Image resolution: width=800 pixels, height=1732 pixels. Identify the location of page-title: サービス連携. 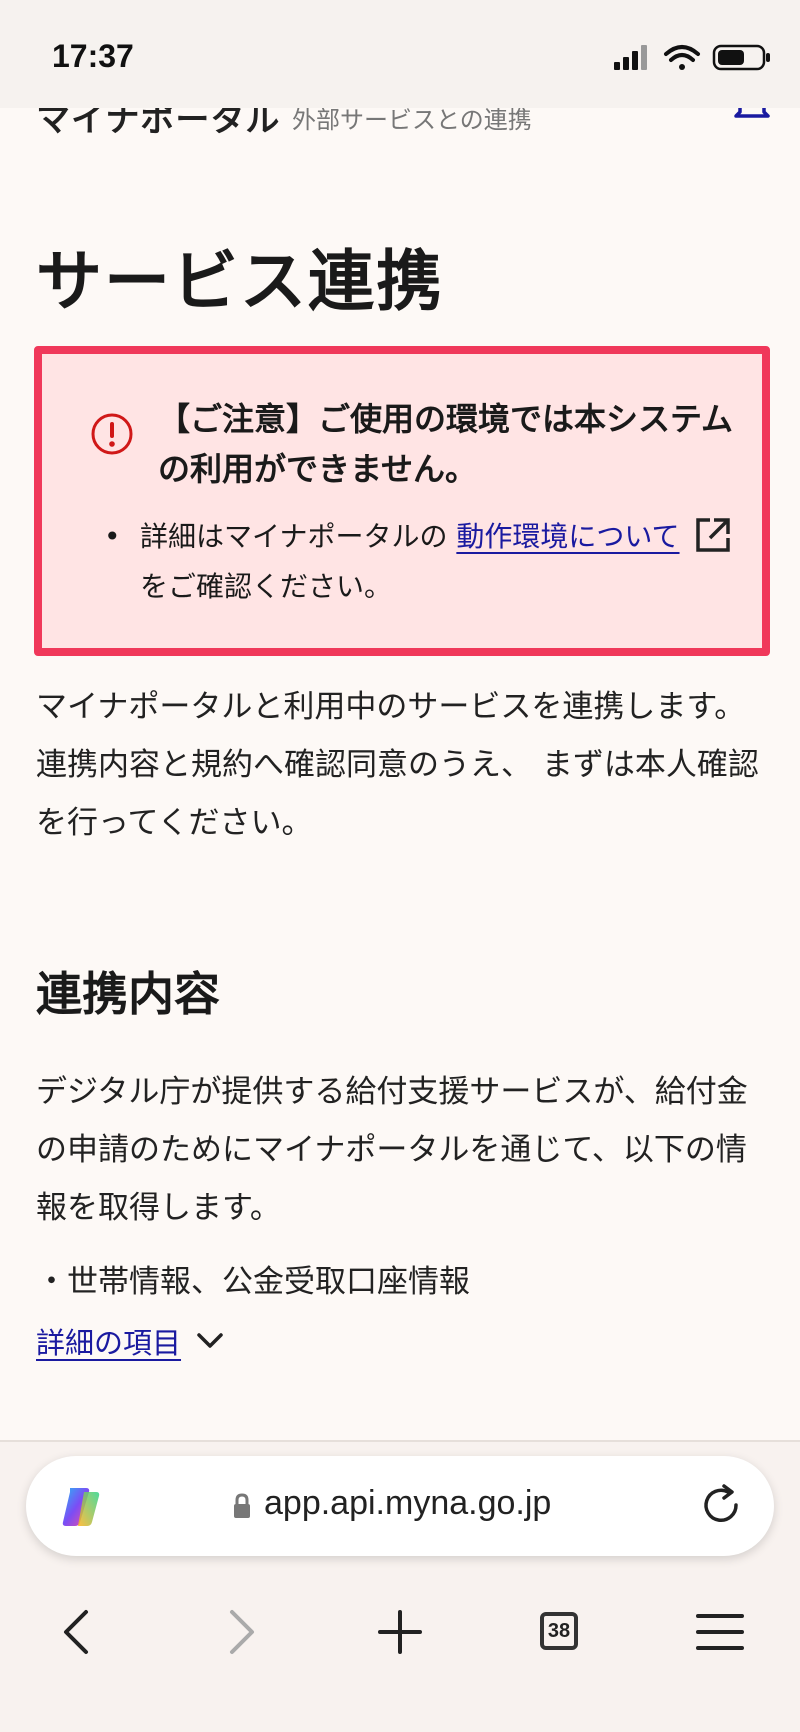
(240, 281).